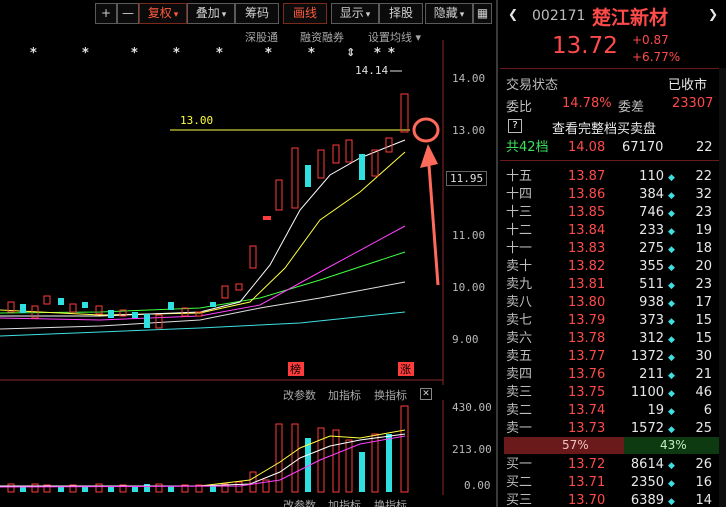 The width and height of the screenshot is (726, 507). Describe the element at coordinates (651, 320) in the screenshot. I see `row-volume: 373` at that location.